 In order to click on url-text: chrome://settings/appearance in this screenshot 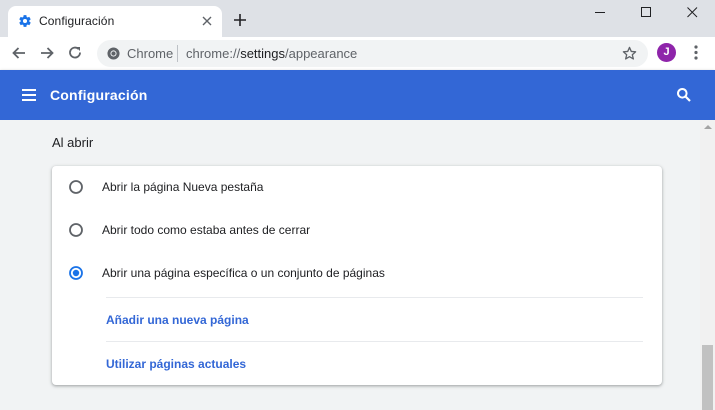, I will do `click(271, 53)`.